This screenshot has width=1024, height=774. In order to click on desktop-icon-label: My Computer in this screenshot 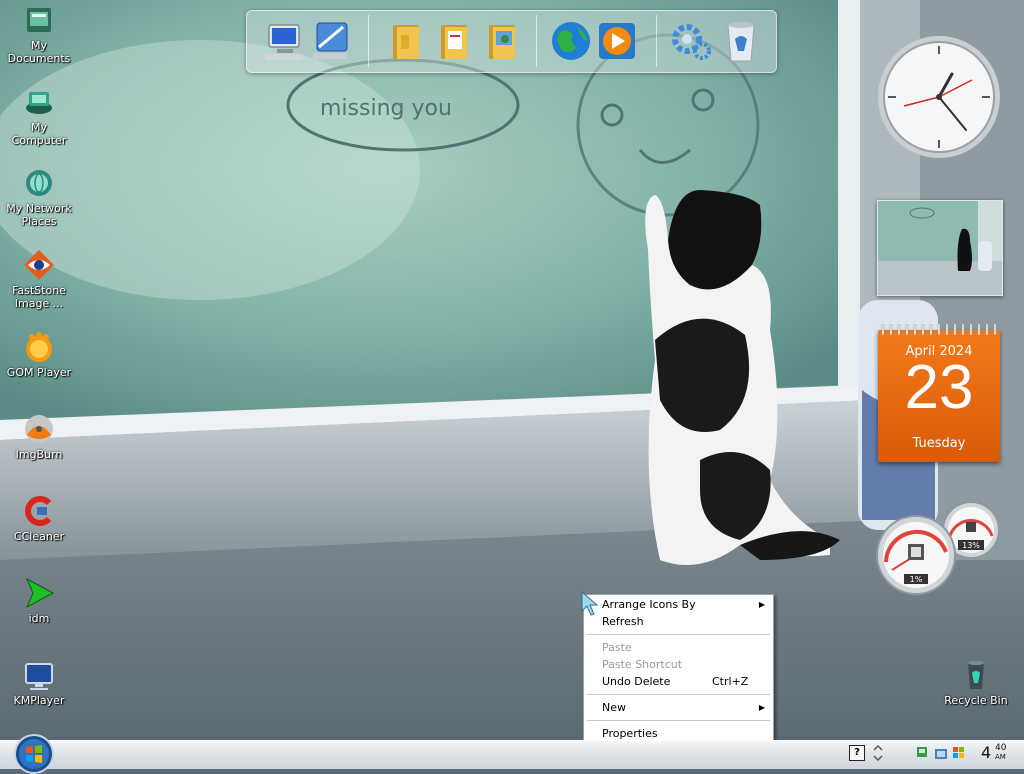, I will do `click(39, 134)`.